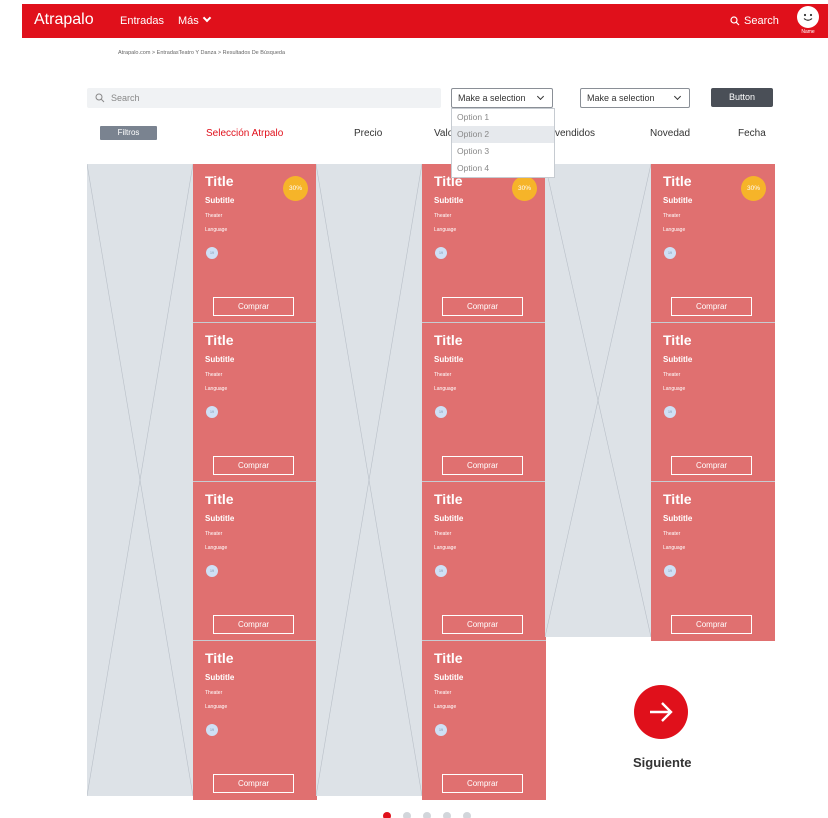  Describe the element at coordinates (425, 21) in the screenshot. I see `top-nav-bar: Atrapalo Entradas Más Search Name` at that location.